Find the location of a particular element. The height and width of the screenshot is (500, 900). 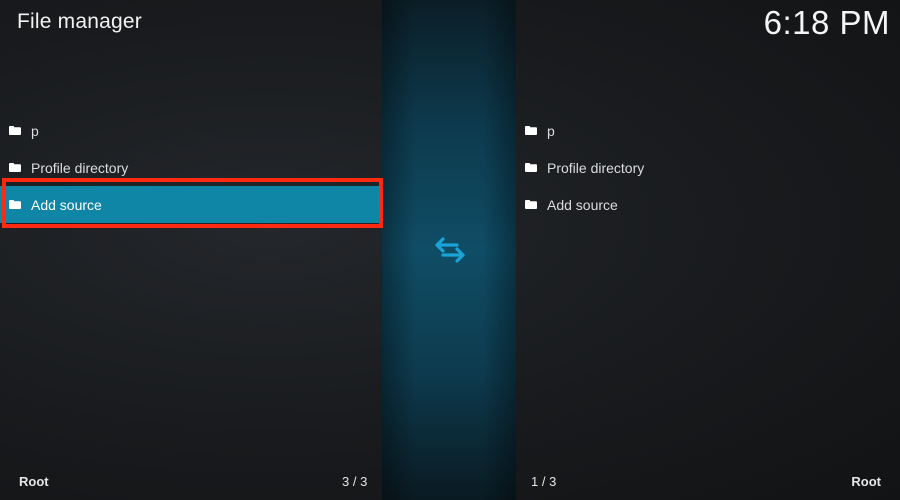

right-footer-count: 1 / 3 is located at coordinates (544, 481).